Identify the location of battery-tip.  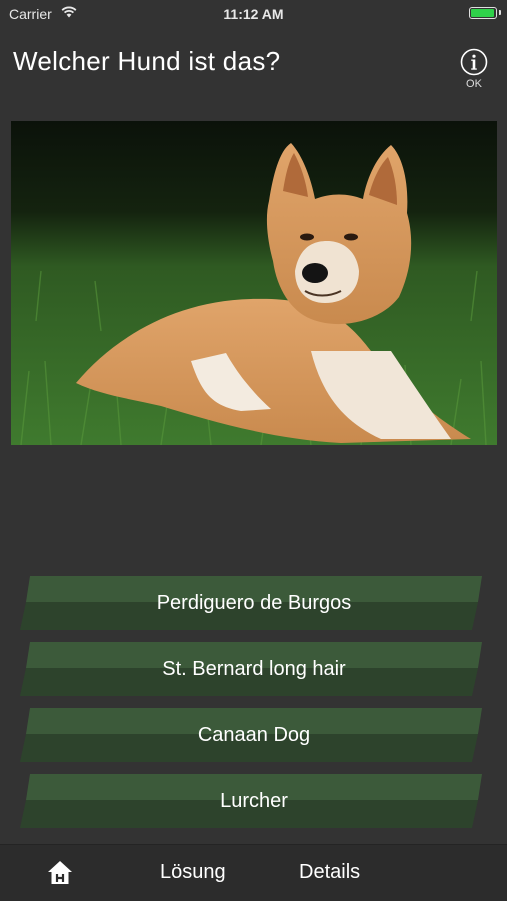
(500, 12).